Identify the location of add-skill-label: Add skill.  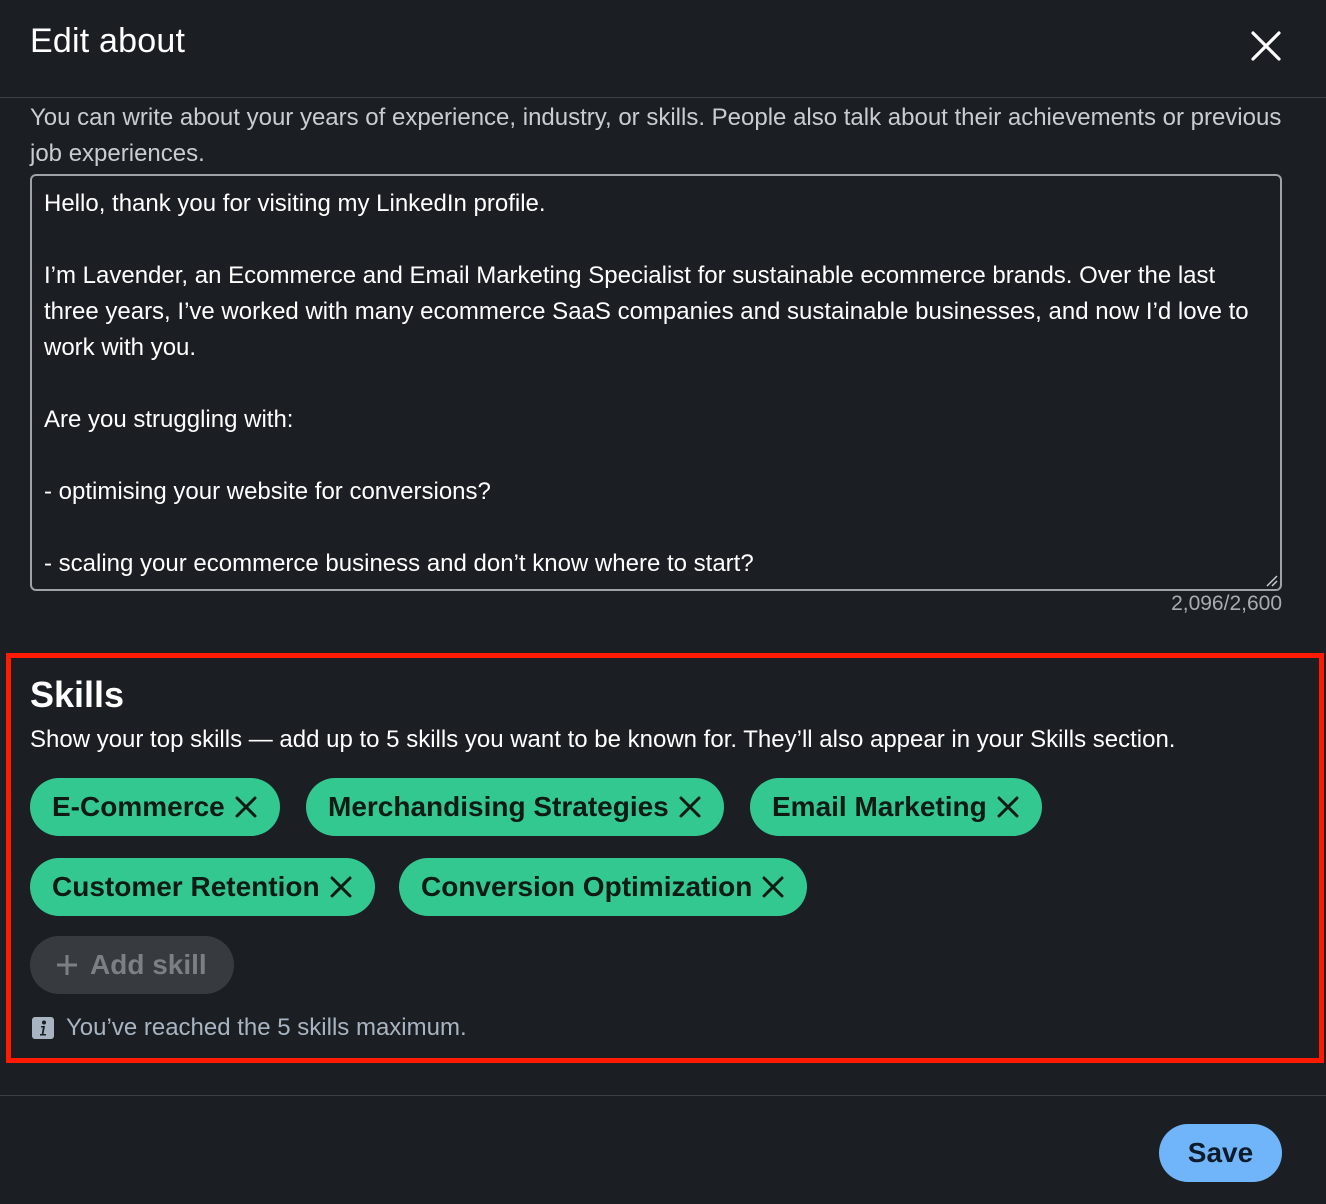
(148, 964).